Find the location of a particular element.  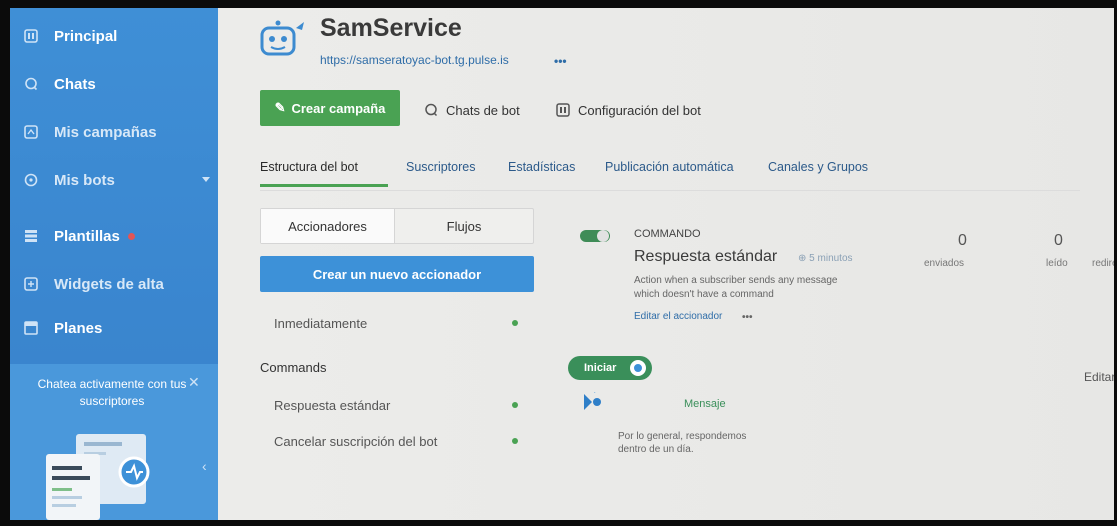

description-line: which doesn't have a command is located at coordinates (704, 294).